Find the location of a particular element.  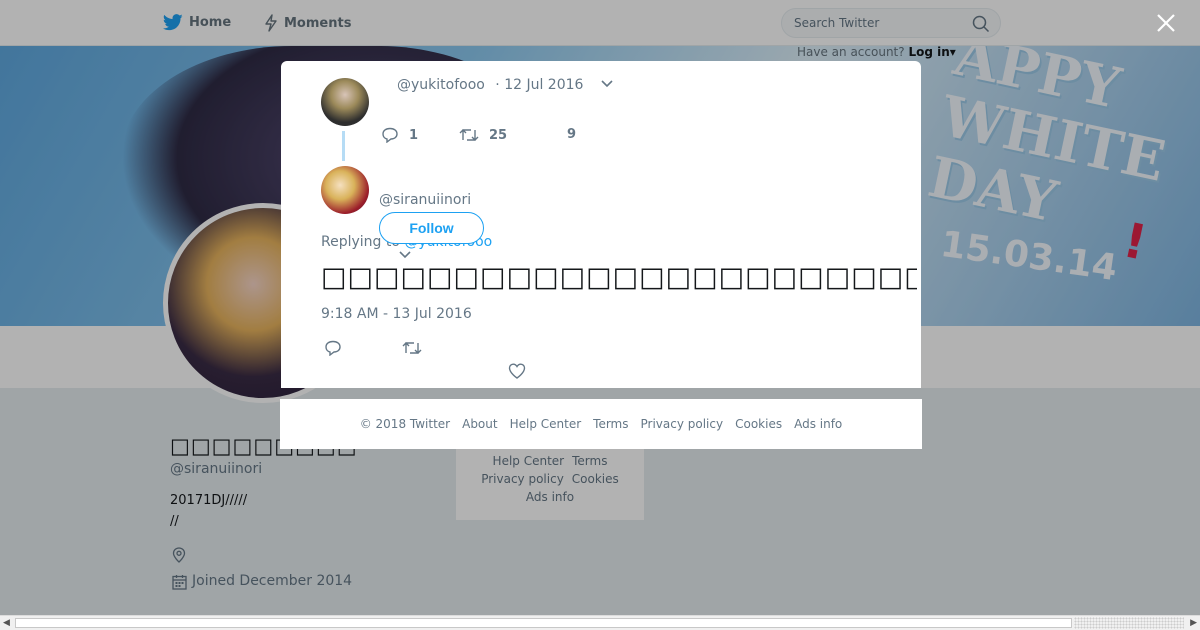

thread-connector-line is located at coordinates (343, 146).